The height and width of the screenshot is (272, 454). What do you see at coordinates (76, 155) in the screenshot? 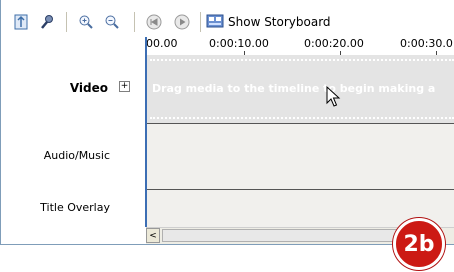
I see `audio-music-track-label: Audio/Music` at bounding box center [76, 155].